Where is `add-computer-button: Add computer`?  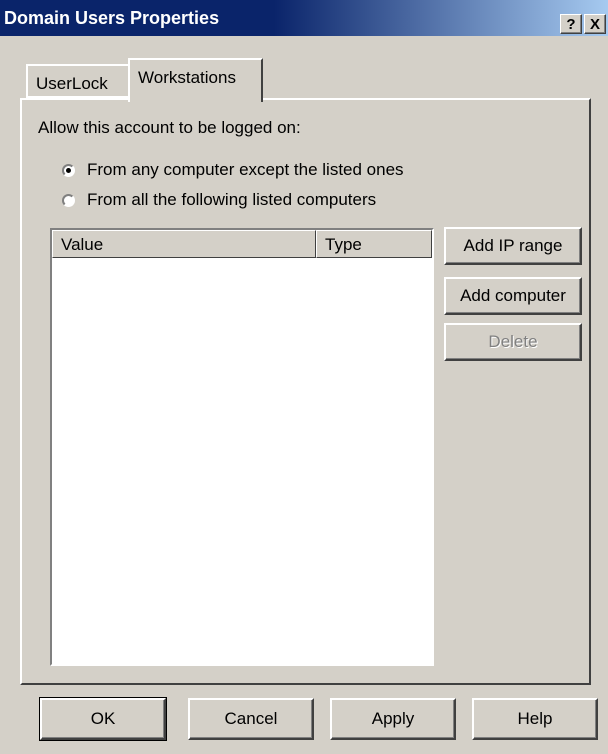
add-computer-button: Add computer is located at coordinates (513, 296).